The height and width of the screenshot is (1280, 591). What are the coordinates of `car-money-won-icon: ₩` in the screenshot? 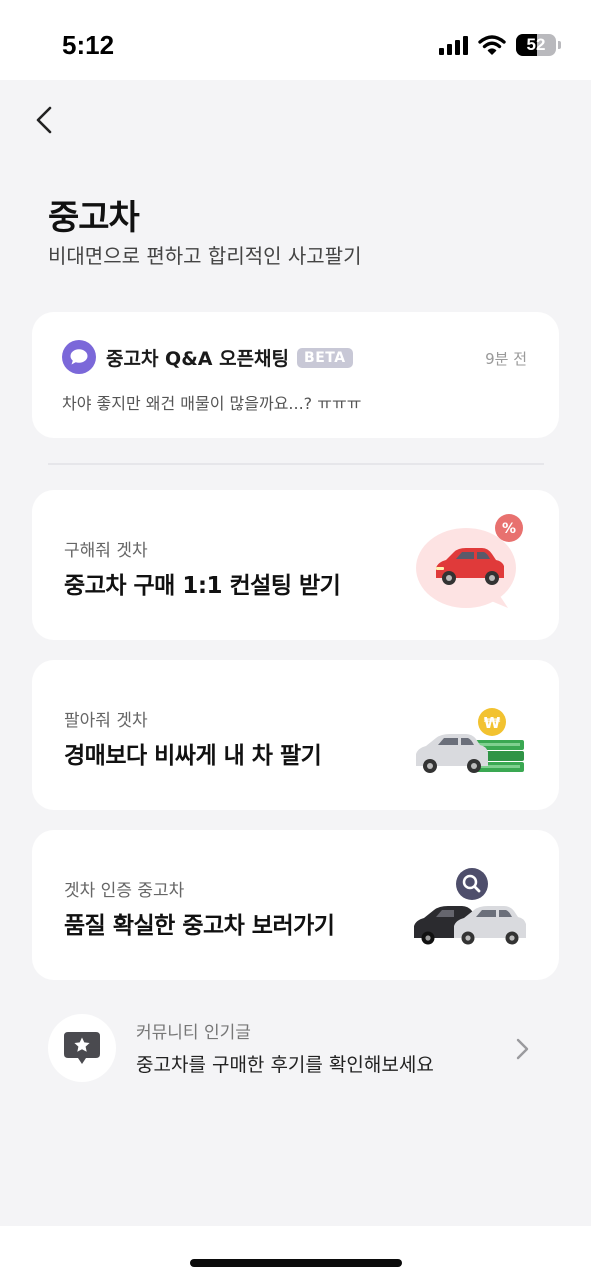 It's located at (470, 740).